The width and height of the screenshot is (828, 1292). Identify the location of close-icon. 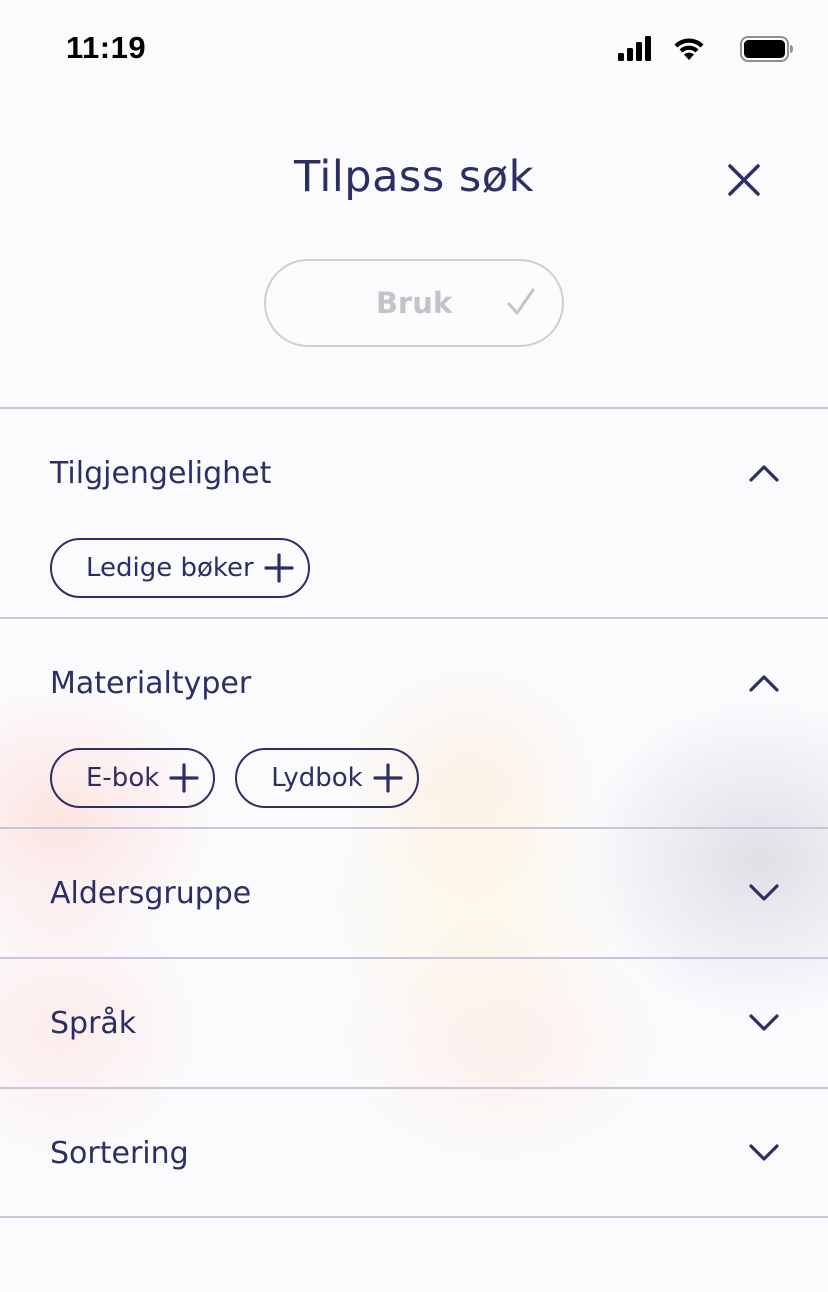
(744, 182).